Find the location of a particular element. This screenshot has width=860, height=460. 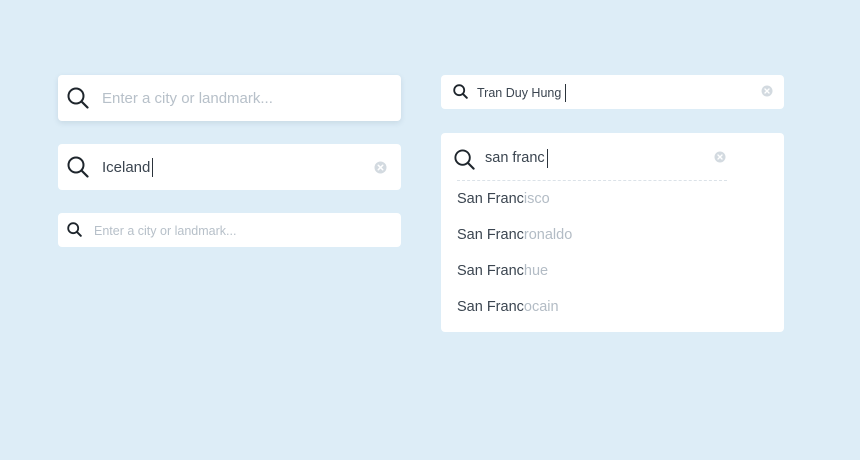

suggestion-completion: ocain is located at coordinates (541, 307).